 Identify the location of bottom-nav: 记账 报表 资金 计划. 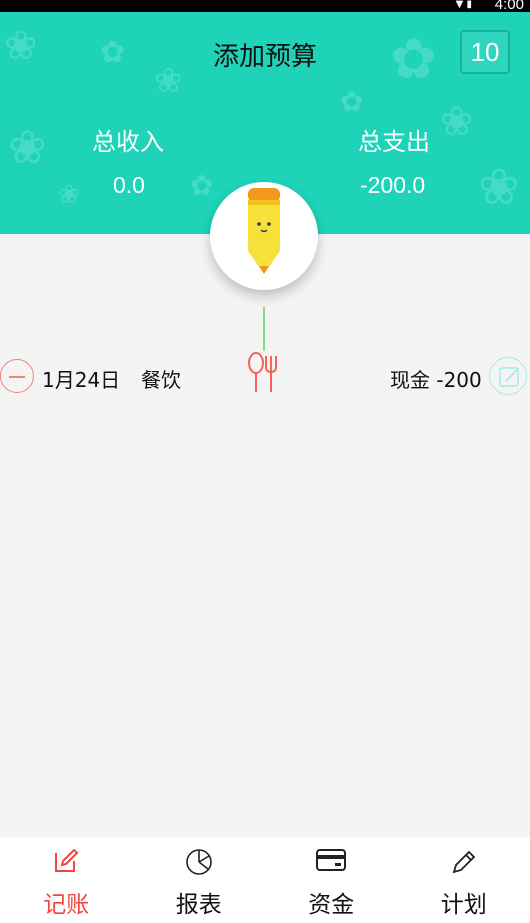
(265, 880).